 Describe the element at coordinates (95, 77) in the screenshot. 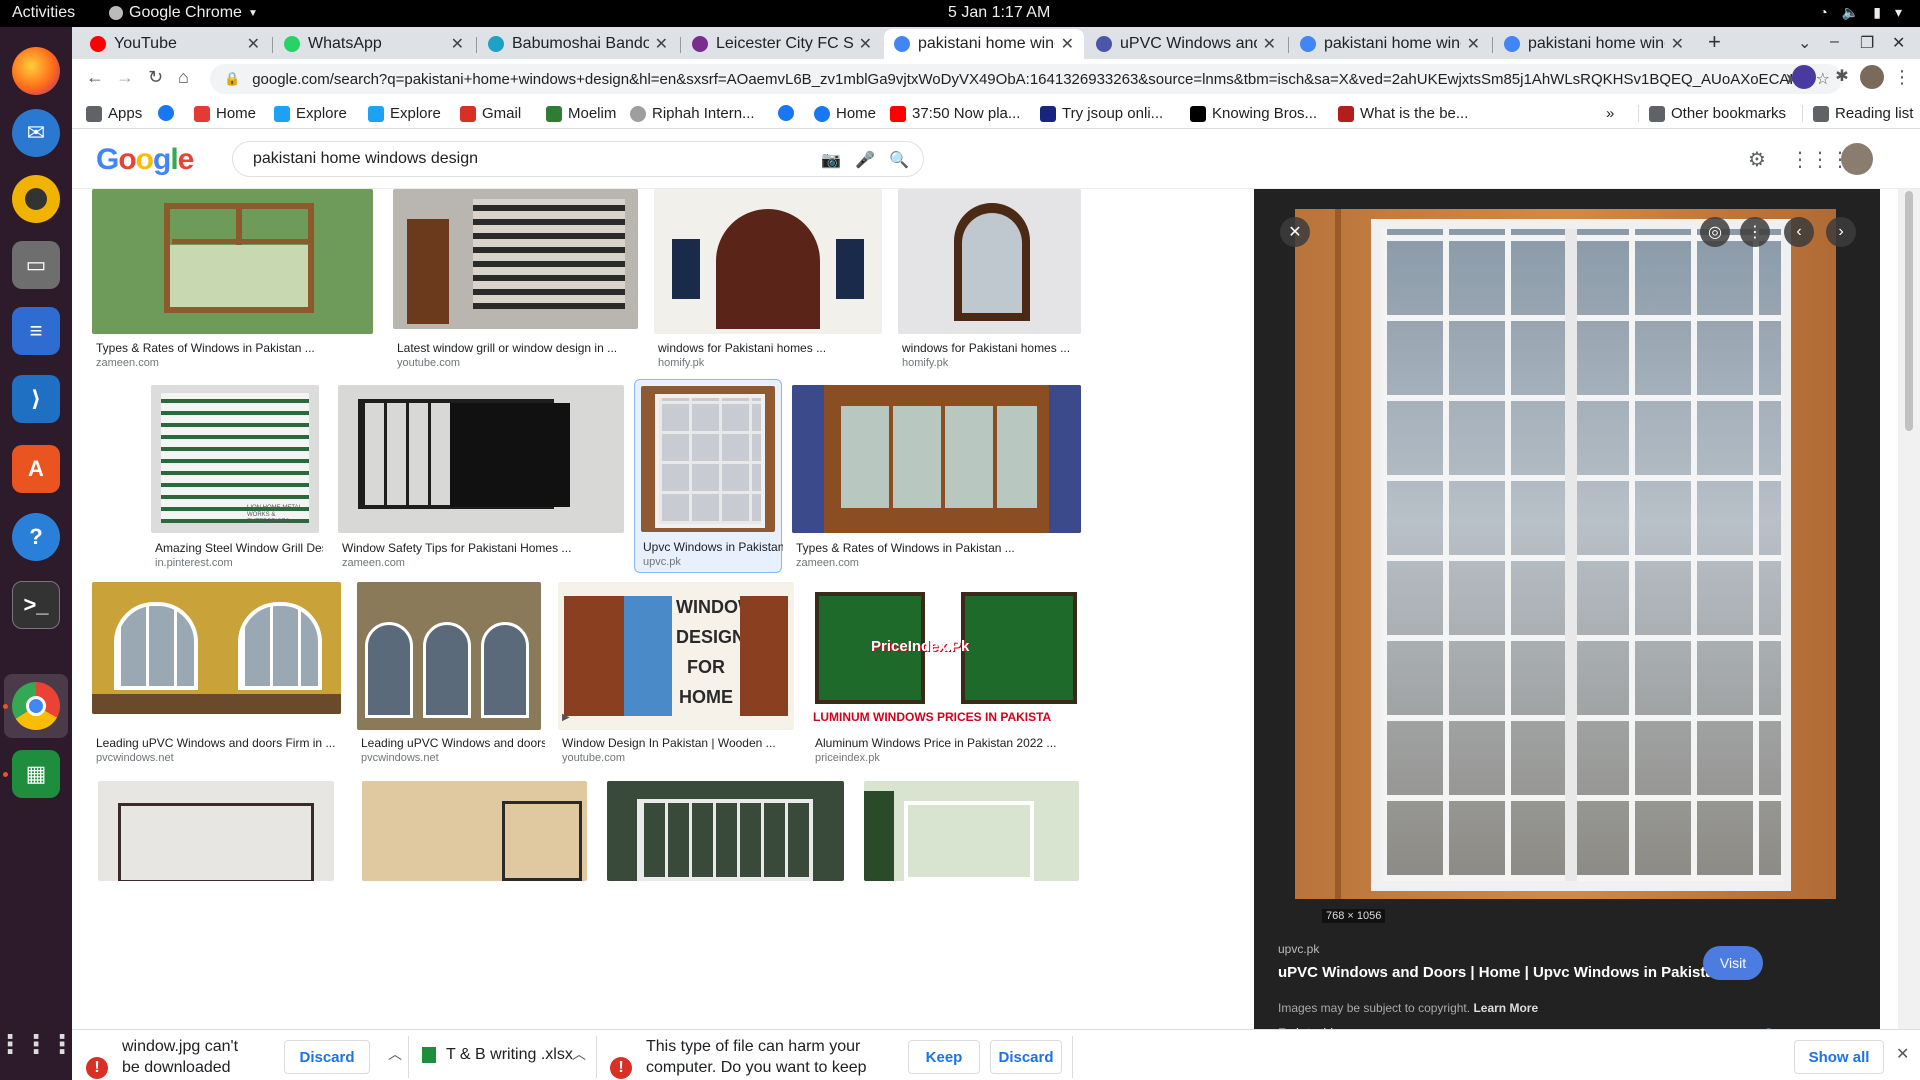

I see `back-icon: ←` at that location.